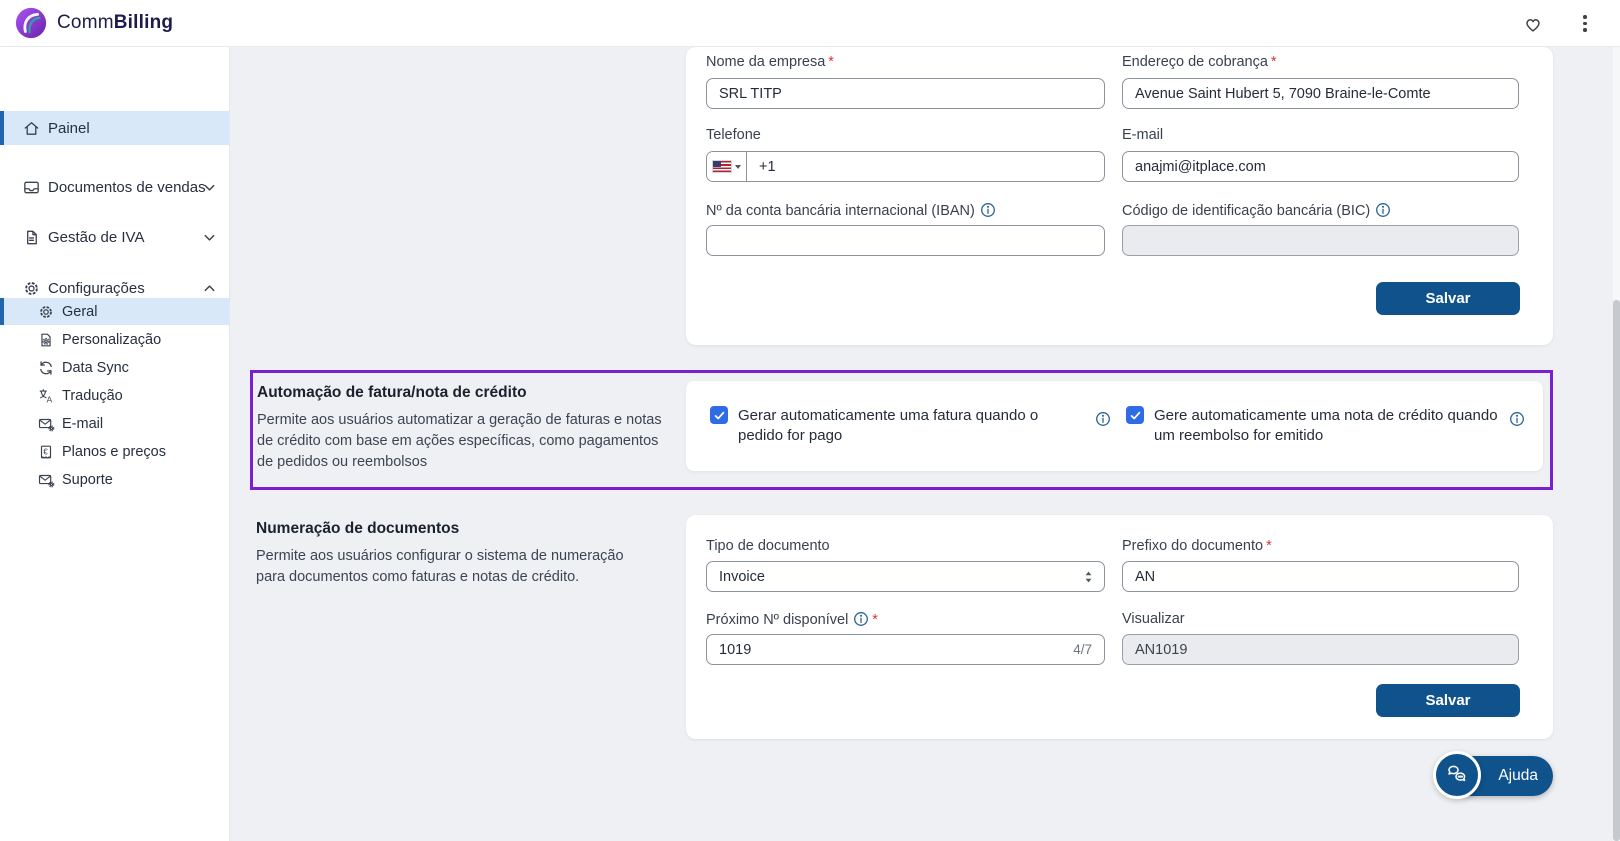  What do you see at coordinates (1533, 24) in the screenshot?
I see `heart-icon` at bounding box center [1533, 24].